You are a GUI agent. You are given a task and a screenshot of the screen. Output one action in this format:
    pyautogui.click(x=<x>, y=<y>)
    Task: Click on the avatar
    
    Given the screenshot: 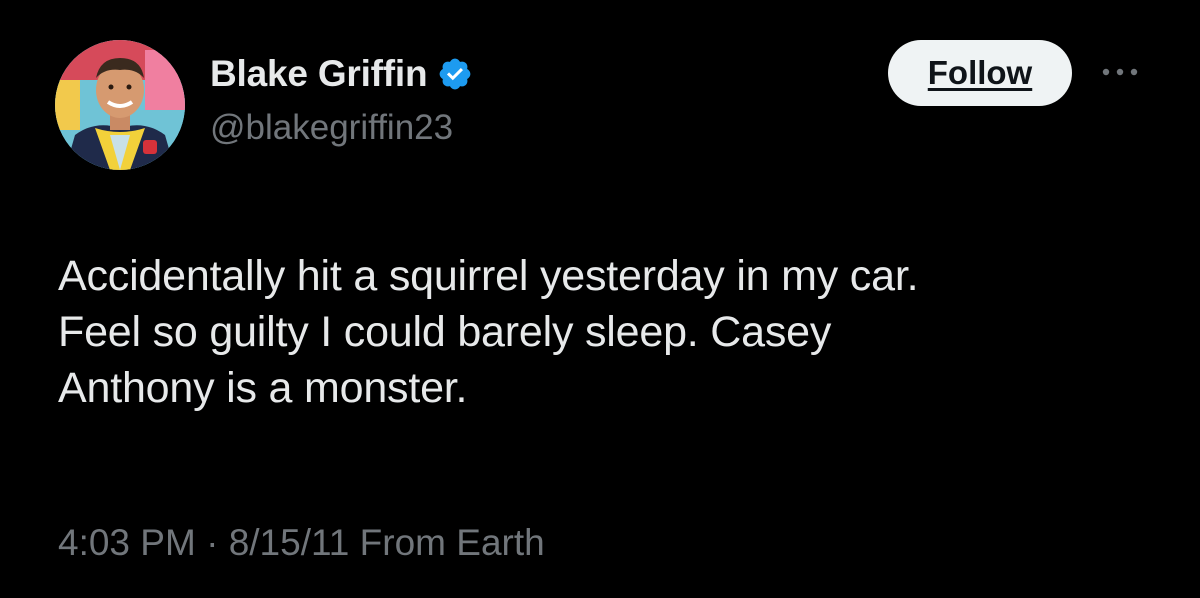 What is the action you would take?
    pyautogui.click(x=120, y=105)
    